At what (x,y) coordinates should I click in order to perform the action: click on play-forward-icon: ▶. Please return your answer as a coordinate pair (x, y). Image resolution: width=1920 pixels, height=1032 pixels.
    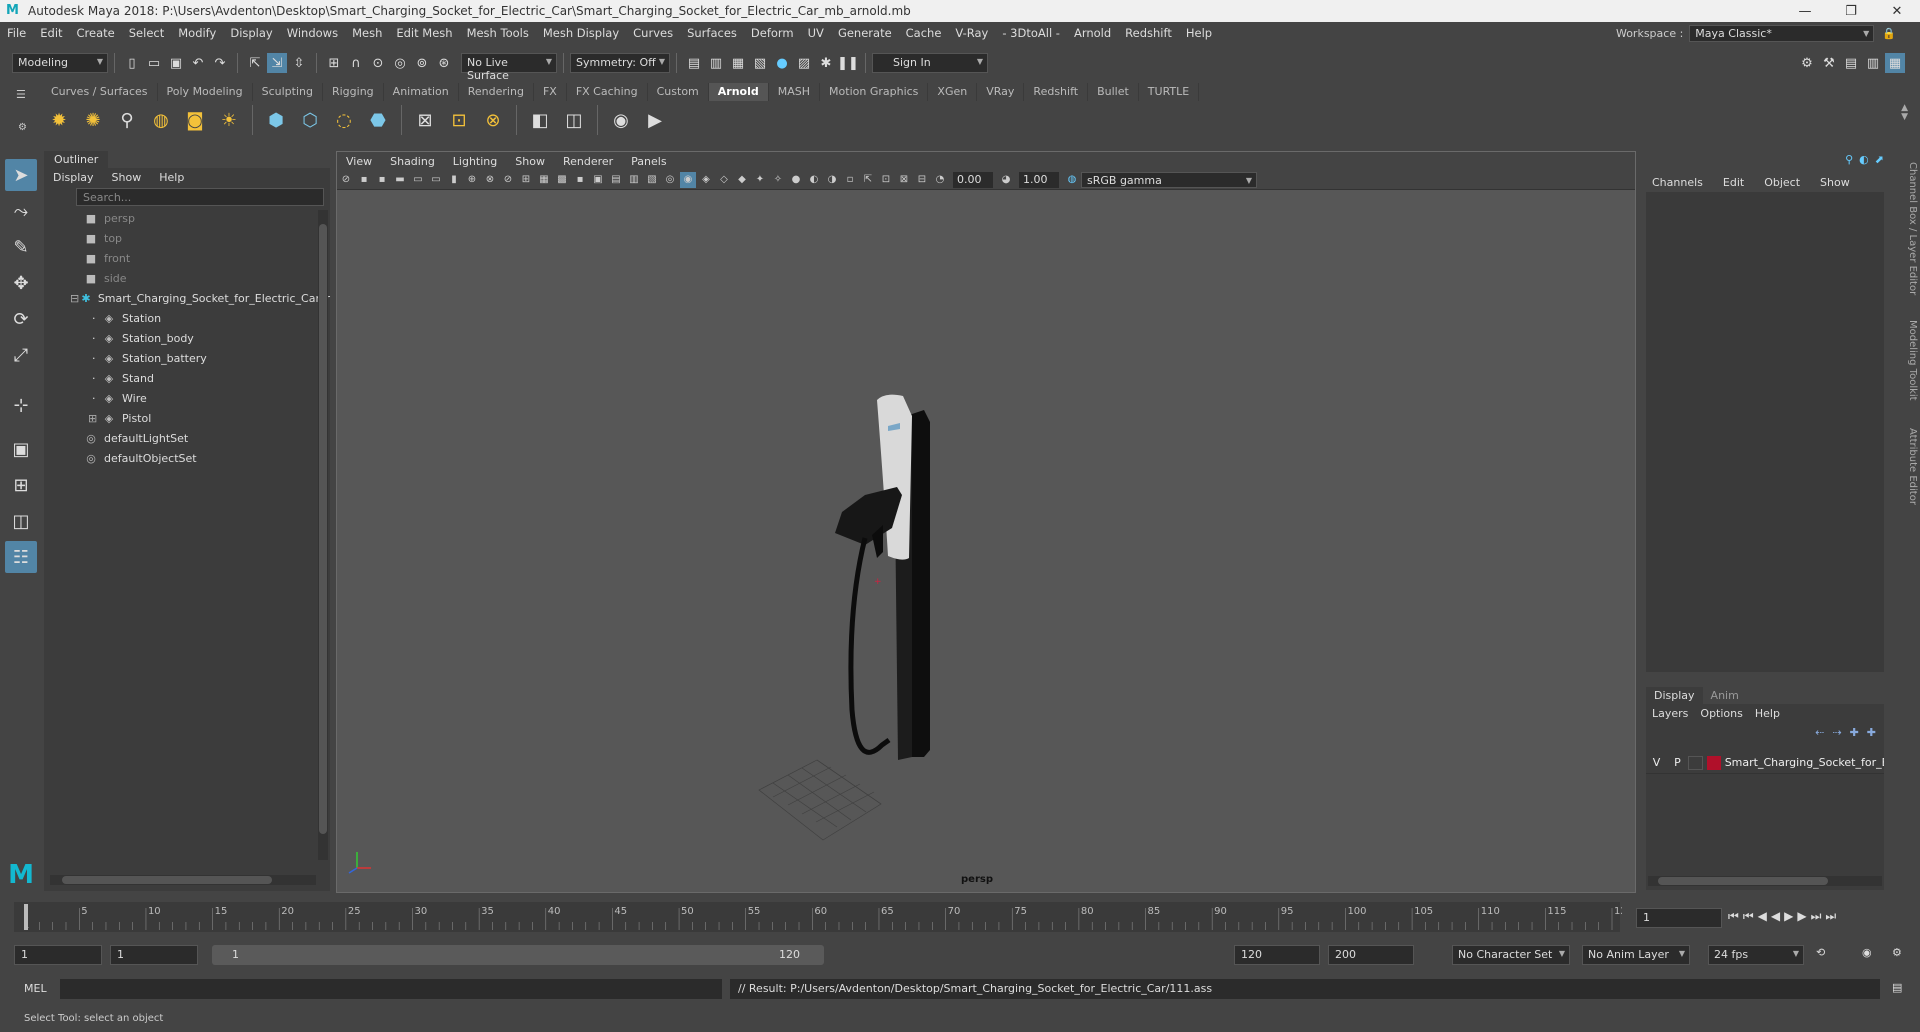
    Looking at the image, I should click on (1788, 916).